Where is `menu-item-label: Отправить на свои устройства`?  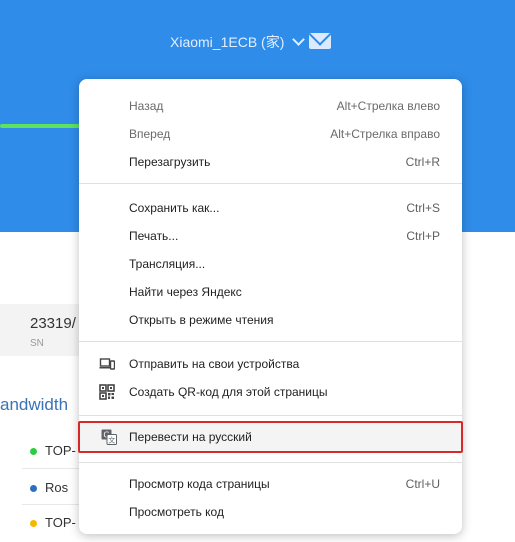 menu-item-label: Отправить на свои устройства is located at coordinates (214, 364).